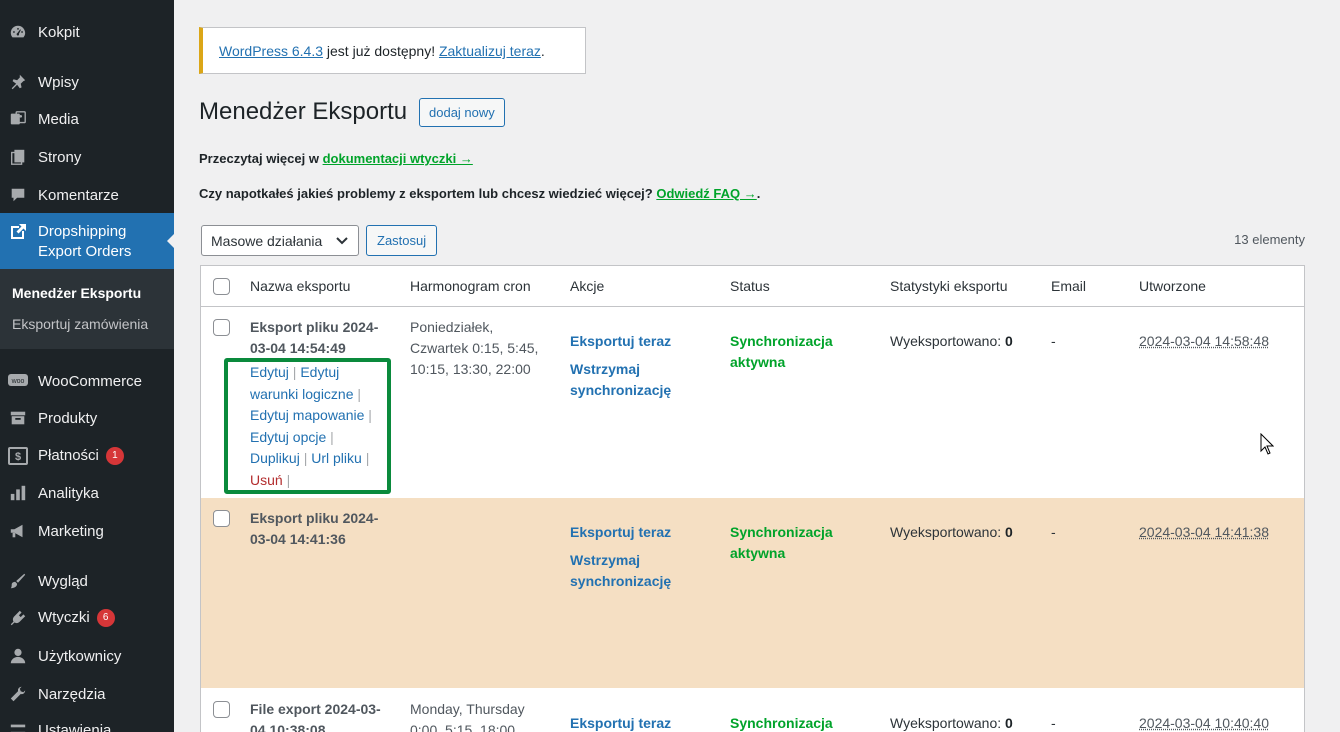 This screenshot has width=1340, height=732. I want to click on pin-icon, so click(18, 82).